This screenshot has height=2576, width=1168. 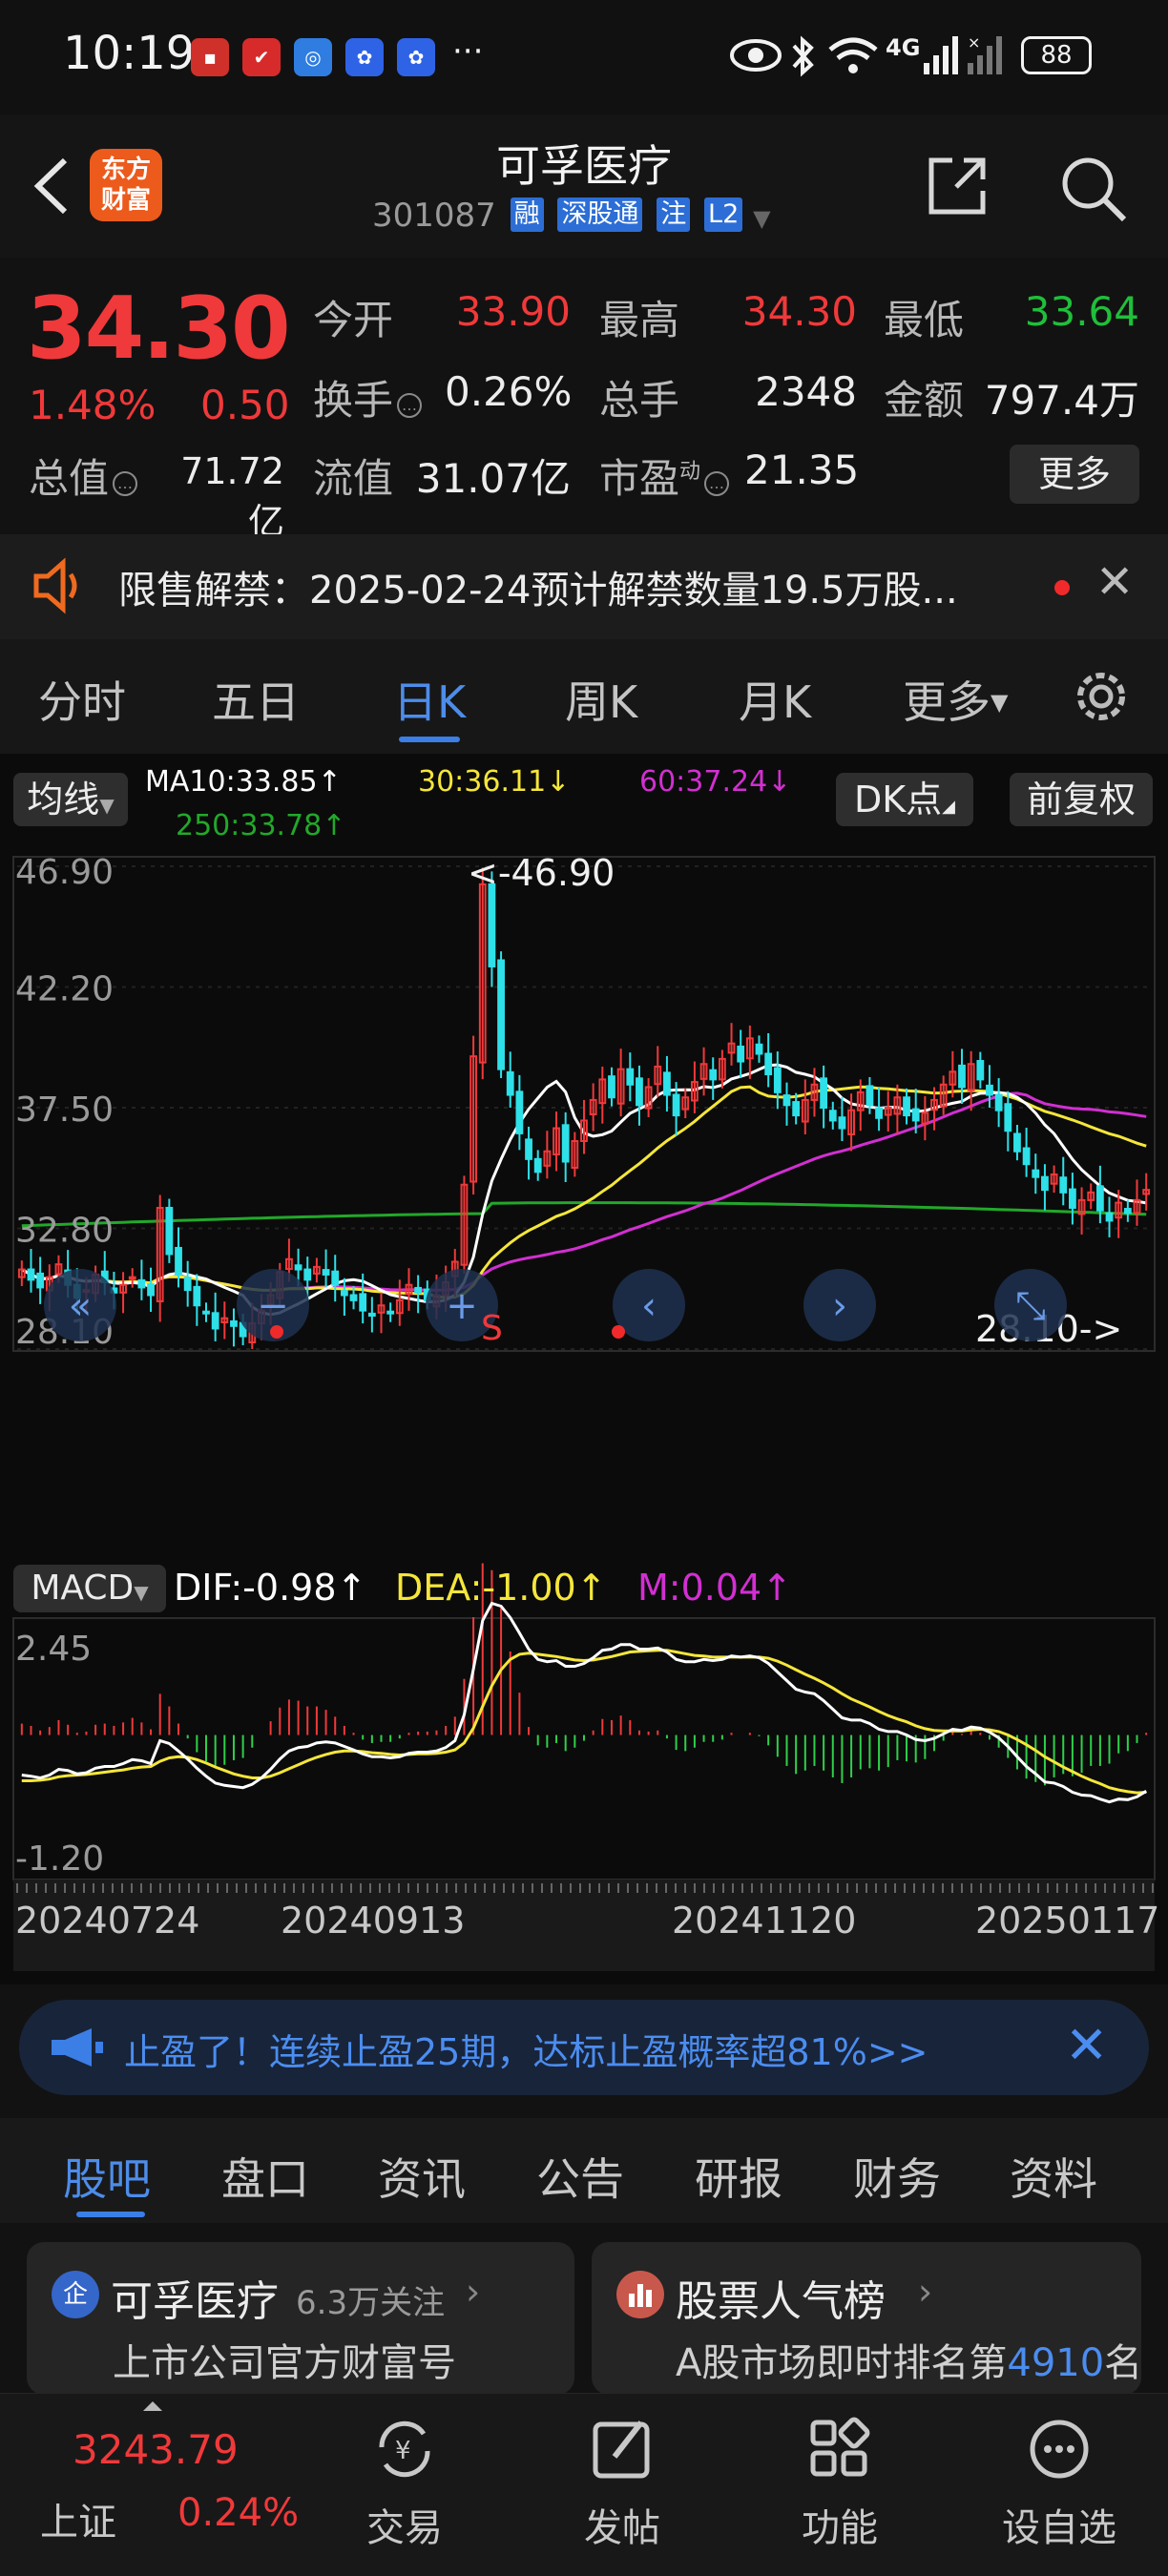 What do you see at coordinates (1059, 2482) in the screenshot?
I see `nav-add-watchlist: 设自选` at bounding box center [1059, 2482].